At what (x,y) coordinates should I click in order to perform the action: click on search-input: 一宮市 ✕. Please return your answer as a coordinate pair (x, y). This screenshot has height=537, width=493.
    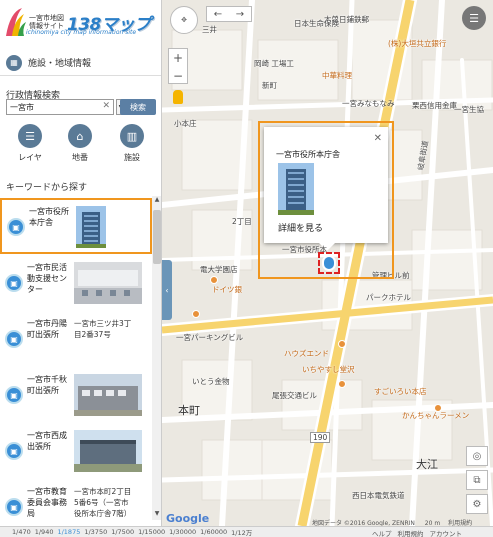
    Looking at the image, I should click on (60, 107).